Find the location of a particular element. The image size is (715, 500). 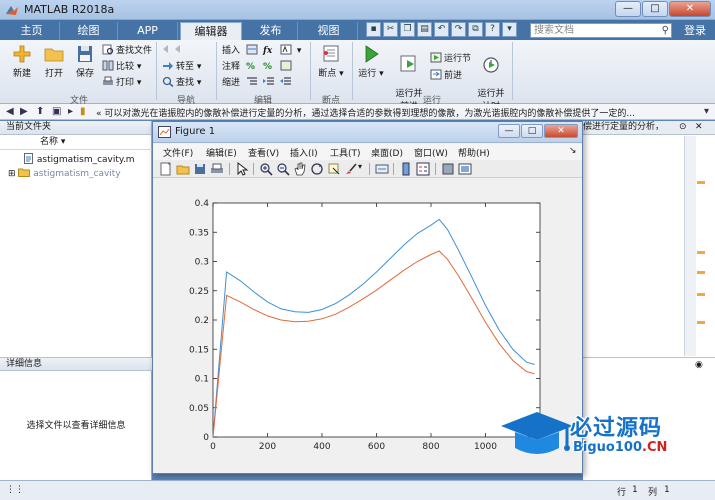

indent-button: 缩进 is located at coordinates (231, 83).